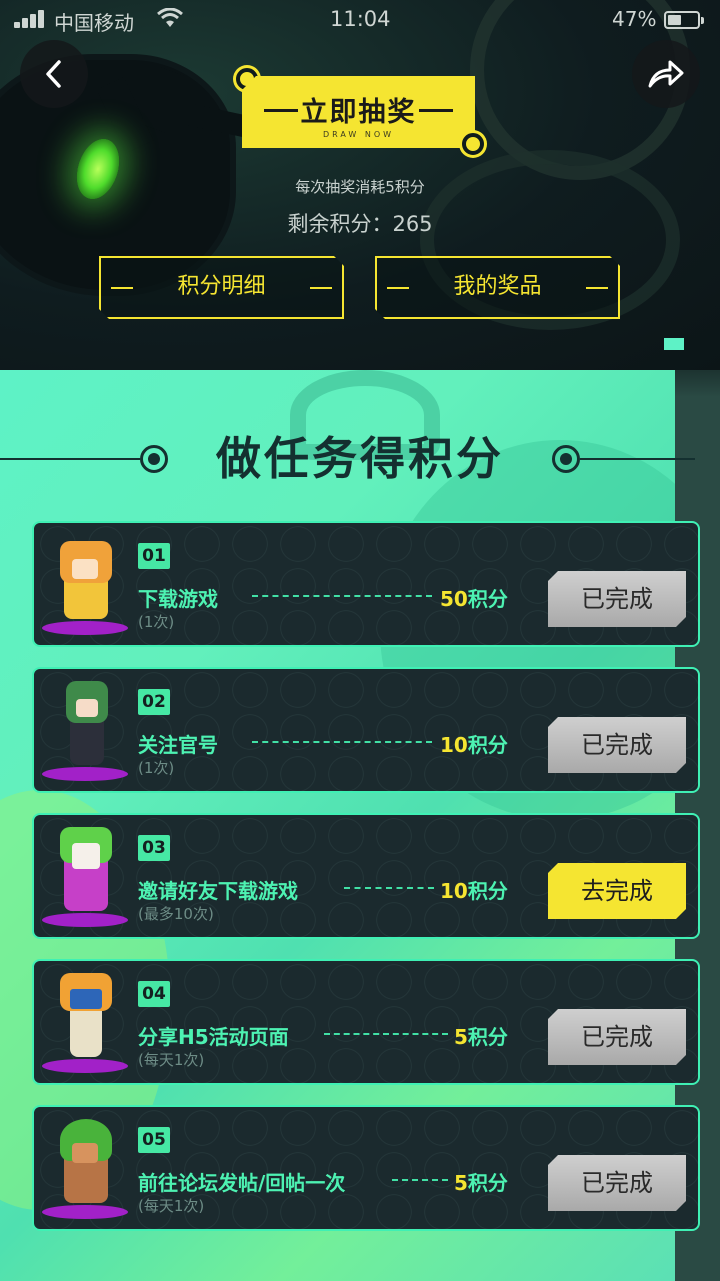  I want to click on status-bar: 中国移动 11:04 47%, so click(360, 20).